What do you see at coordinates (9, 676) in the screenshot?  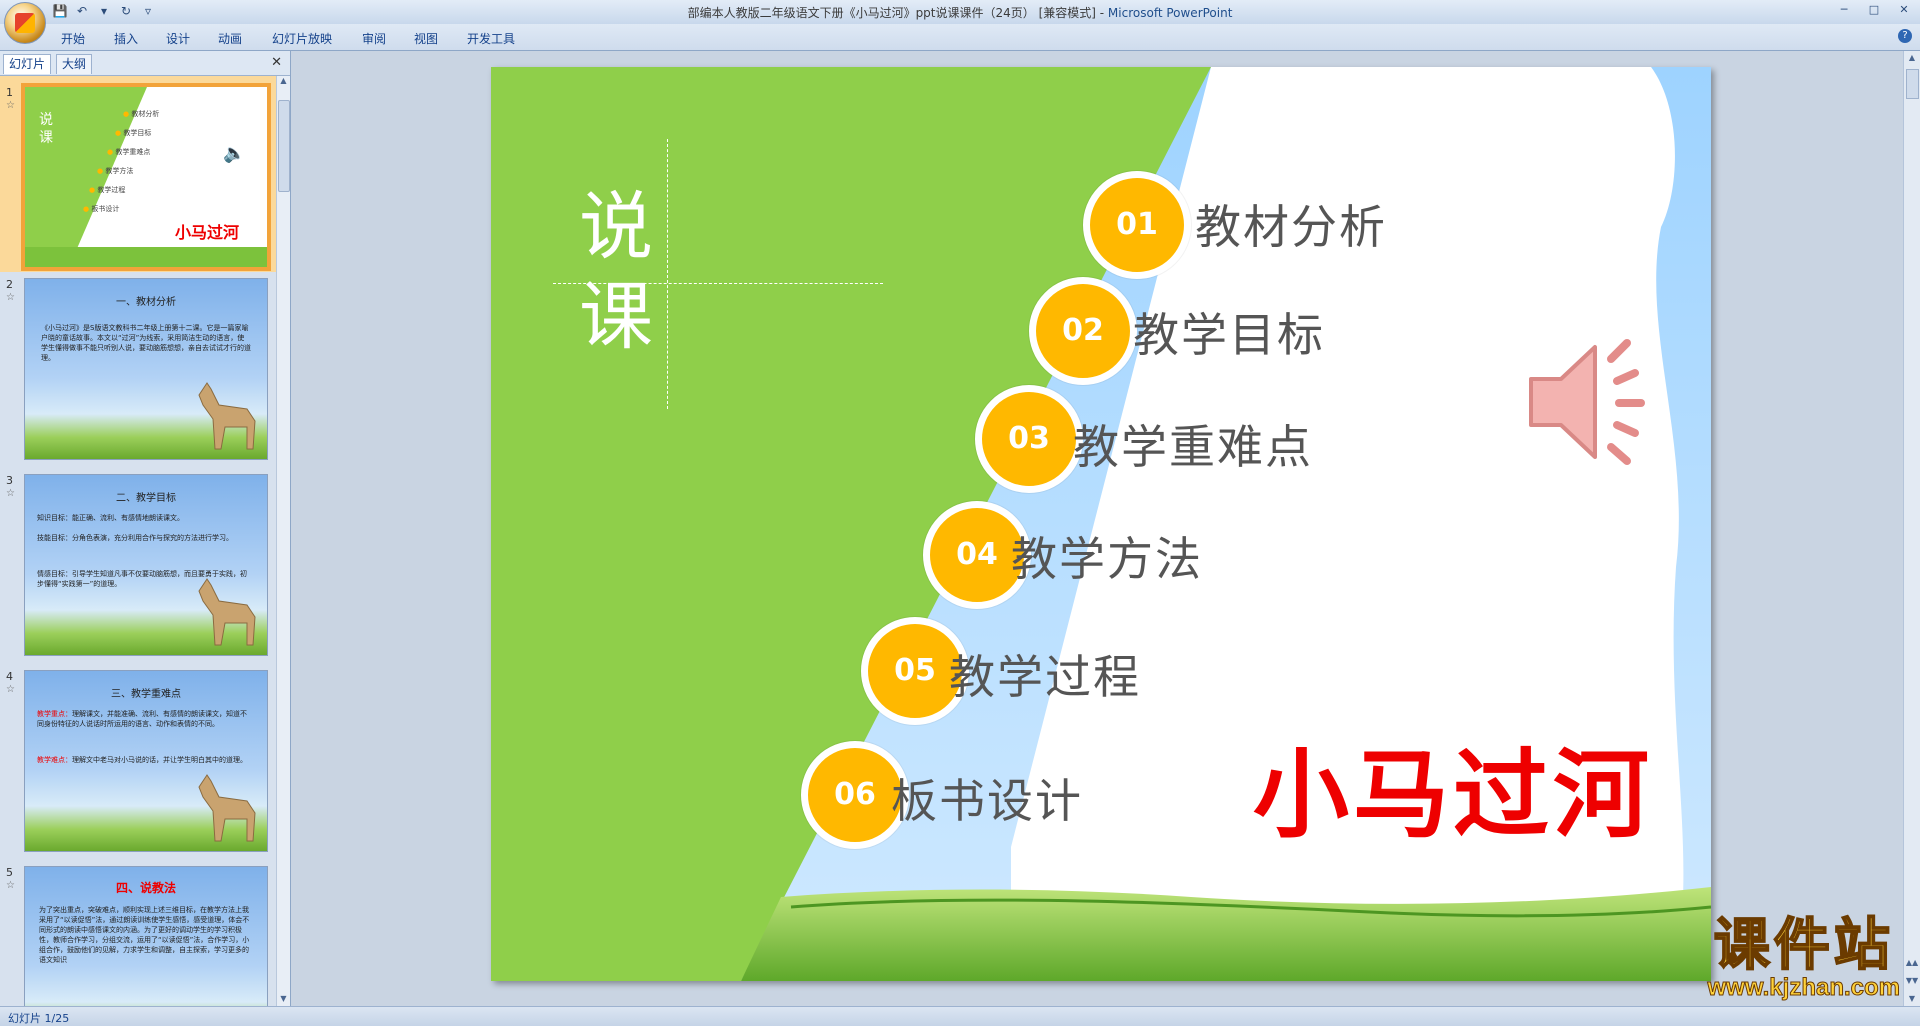 I see `slide-number: 4` at bounding box center [9, 676].